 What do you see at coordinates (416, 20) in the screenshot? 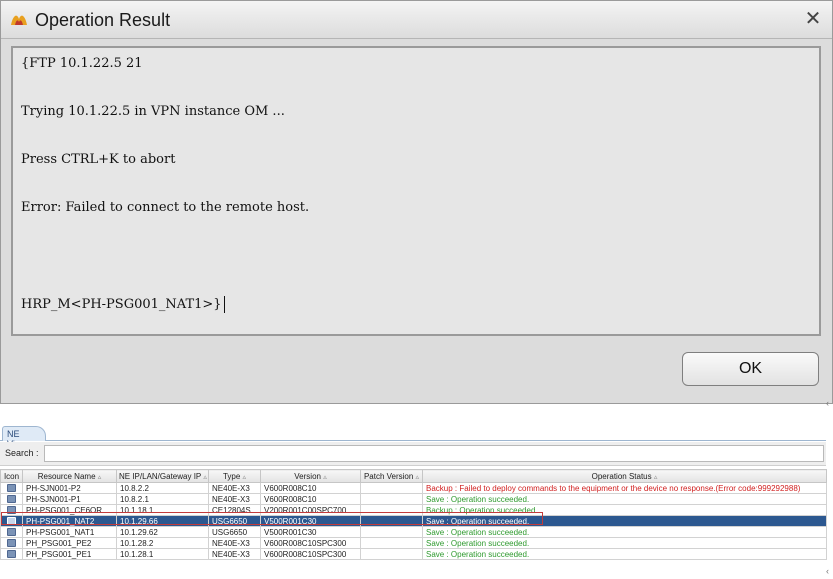
I see `dialog-title-bar: Operation Result ✕` at bounding box center [416, 20].